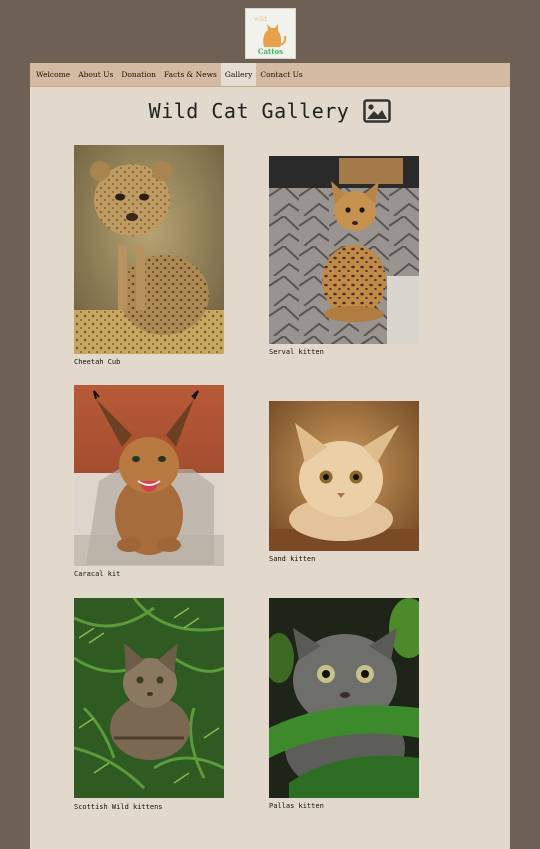 The width and height of the screenshot is (540, 849). Describe the element at coordinates (296, 806) in the screenshot. I see `gallery-caption: Pallas kitten` at that location.